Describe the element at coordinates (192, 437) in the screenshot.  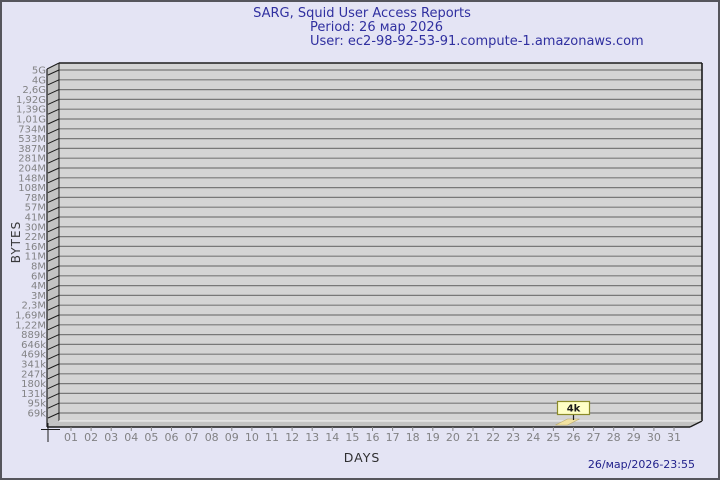
I see `x-tick-label: 07` at that location.